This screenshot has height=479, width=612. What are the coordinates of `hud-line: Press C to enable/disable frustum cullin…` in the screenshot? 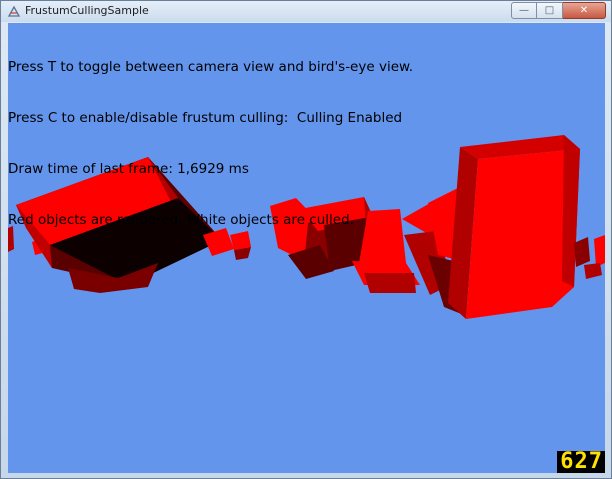 It's located at (205, 118).